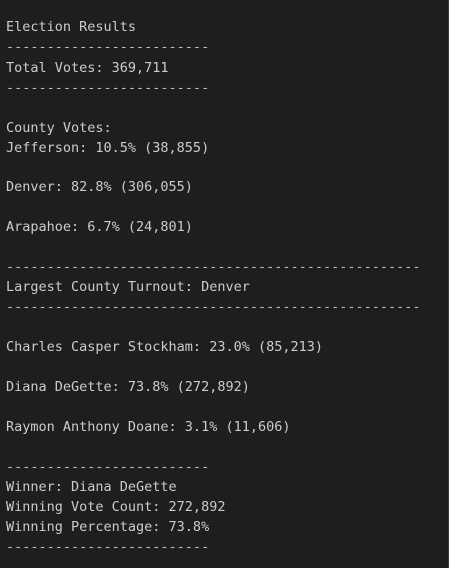 This screenshot has height=568, width=449. I want to click on candidate-result-doane: Raymon Anthony Doane: 3.1% (11,606), so click(148, 427).